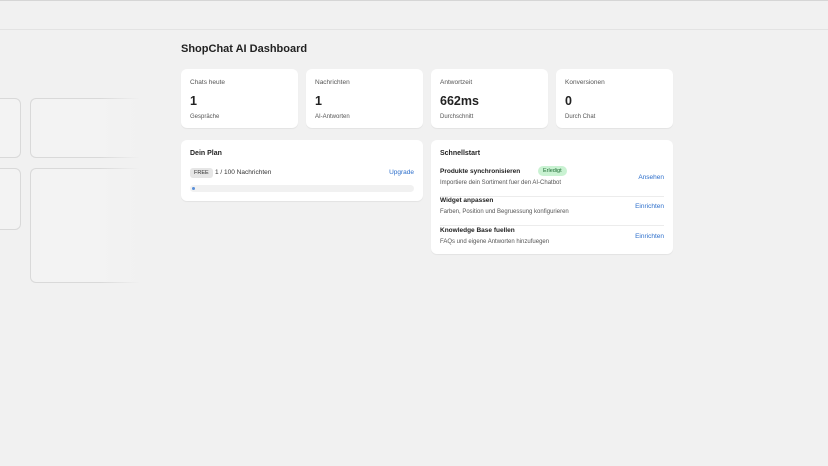 This screenshot has height=466, width=828. What do you see at coordinates (243, 172) in the screenshot?
I see `plan-usage: 1 / 100 Nachrichten` at bounding box center [243, 172].